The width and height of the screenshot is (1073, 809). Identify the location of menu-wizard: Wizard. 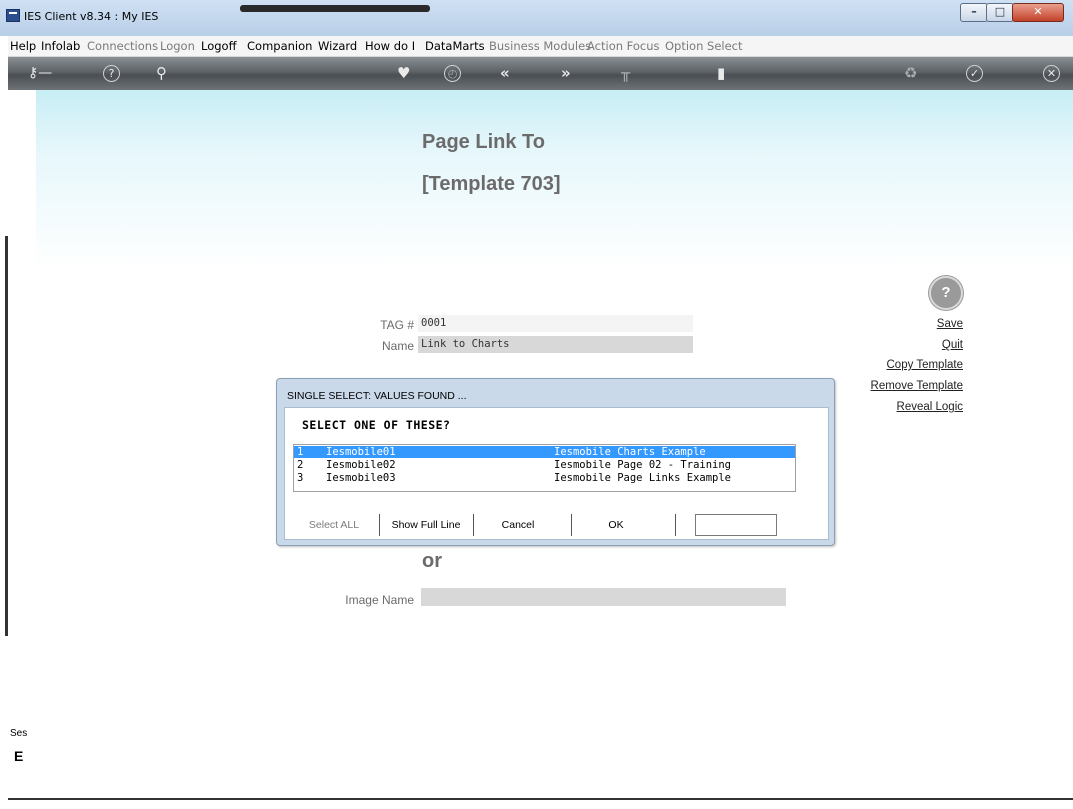
(337, 46).